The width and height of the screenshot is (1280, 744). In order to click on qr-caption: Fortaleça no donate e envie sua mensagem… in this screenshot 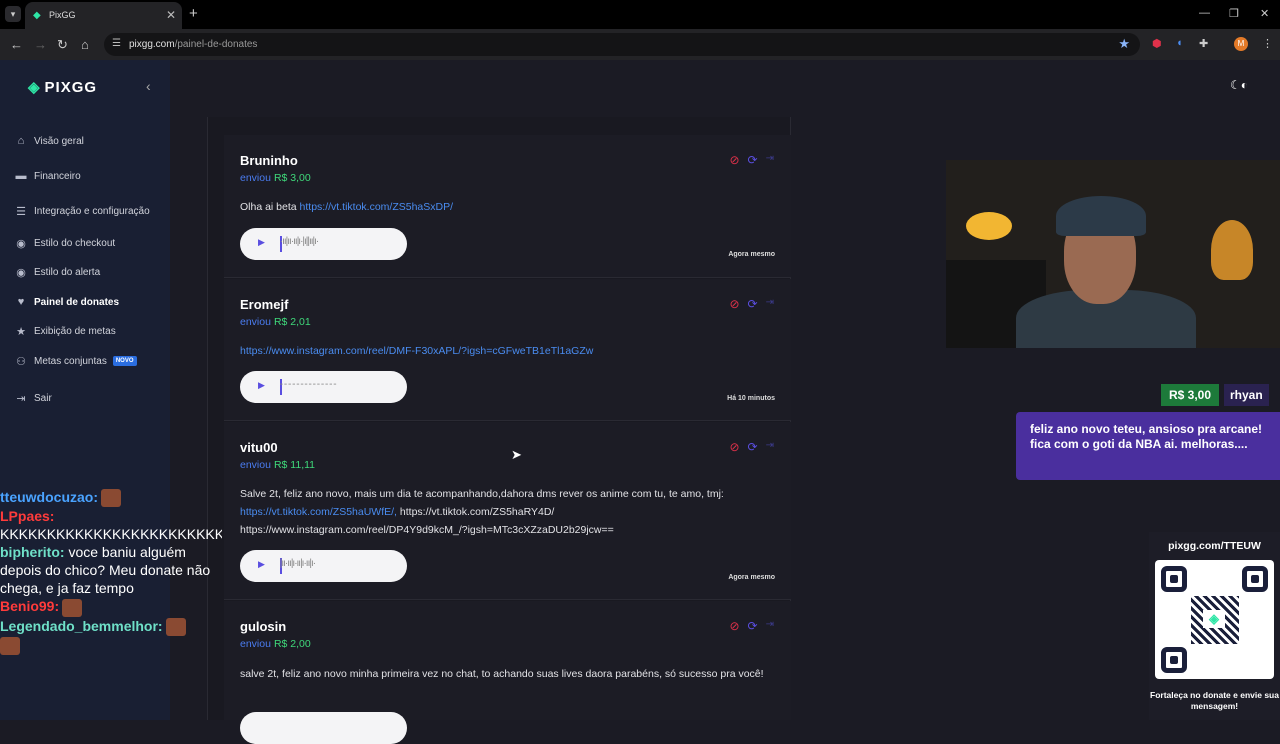, I will do `click(1214, 700)`.